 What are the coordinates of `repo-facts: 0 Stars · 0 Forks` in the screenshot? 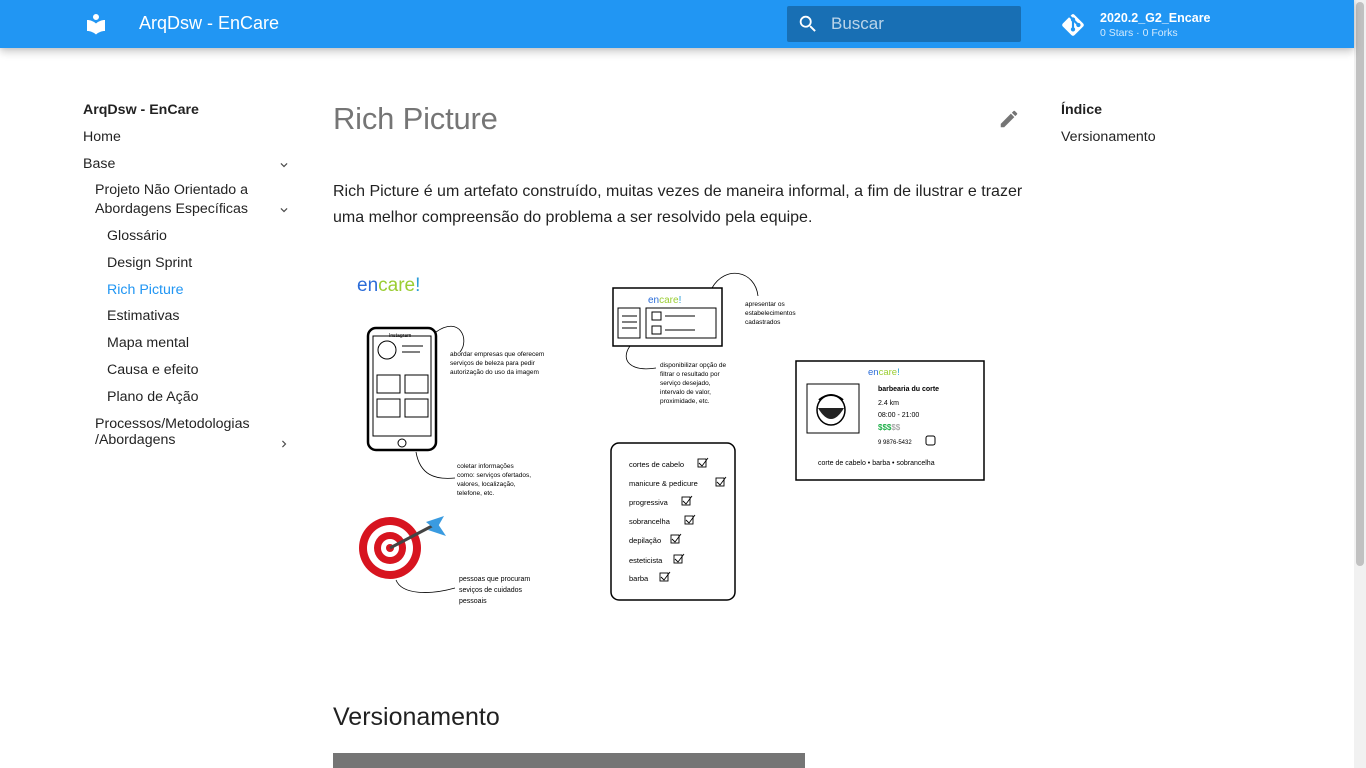 It's located at (1139, 33).